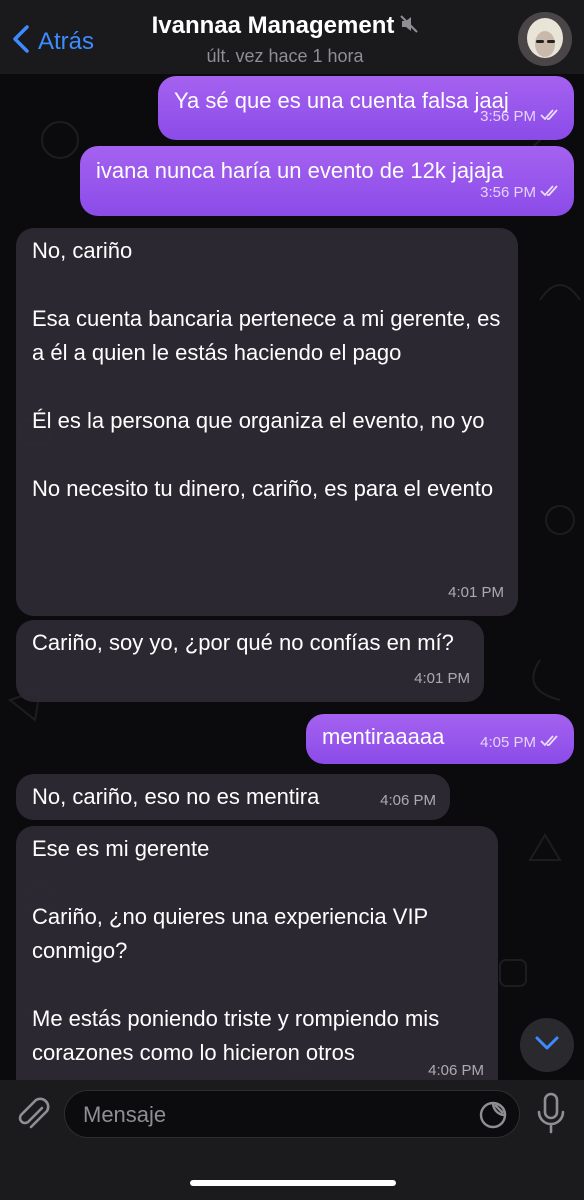 The width and height of the screenshot is (584, 1200). What do you see at coordinates (440, 739) in the screenshot?
I see `message-bubble-outgoing: mentiraaaaa 4:05 PM` at bounding box center [440, 739].